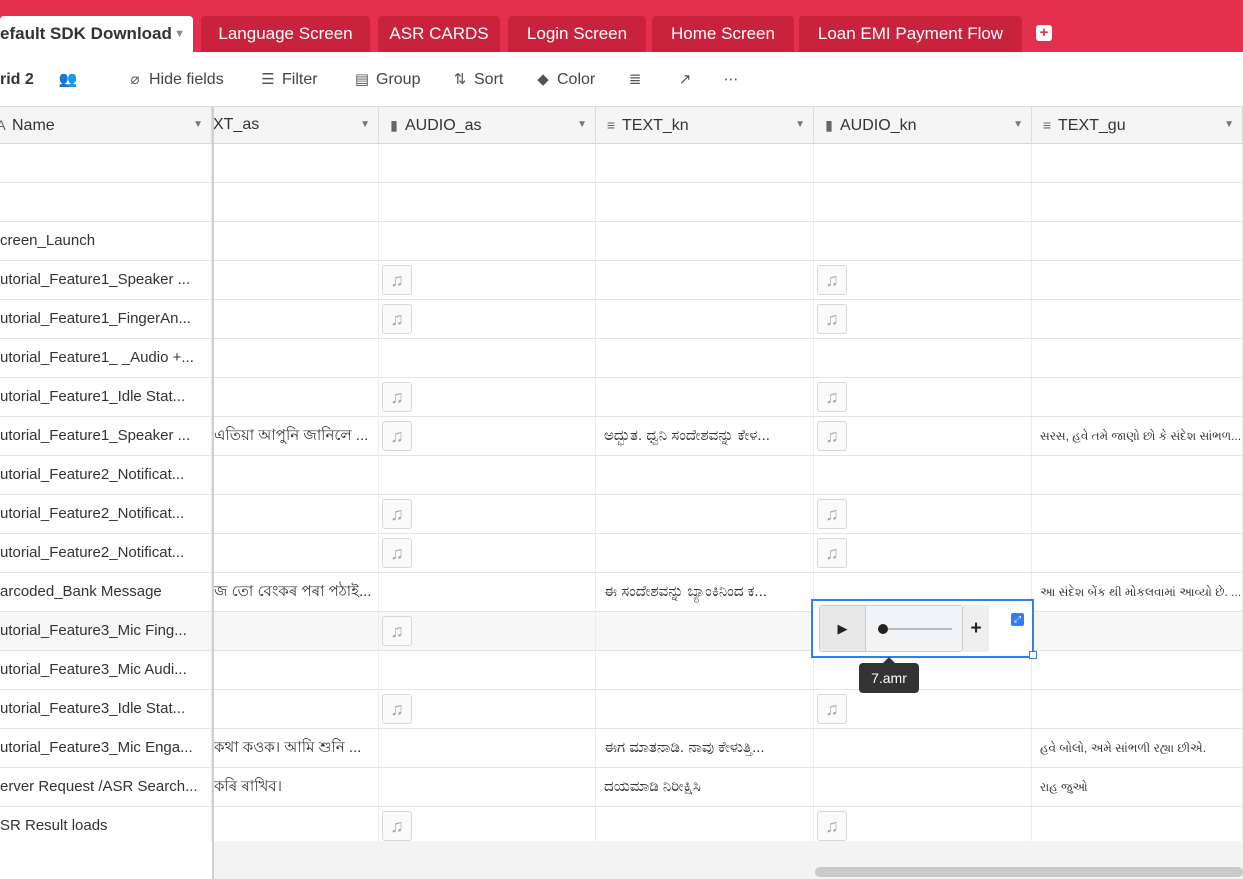 The width and height of the screenshot is (1243, 879). I want to click on col-header-audio-as: ▮ AUDIO_as ▼, so click(487, 125).